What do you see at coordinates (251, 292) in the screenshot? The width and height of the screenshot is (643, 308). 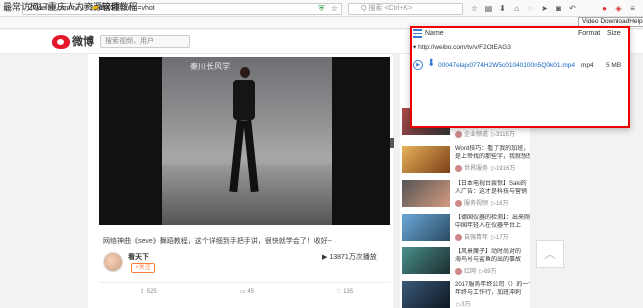 I see `comment-count: 45` at bounding box center [251, 292].